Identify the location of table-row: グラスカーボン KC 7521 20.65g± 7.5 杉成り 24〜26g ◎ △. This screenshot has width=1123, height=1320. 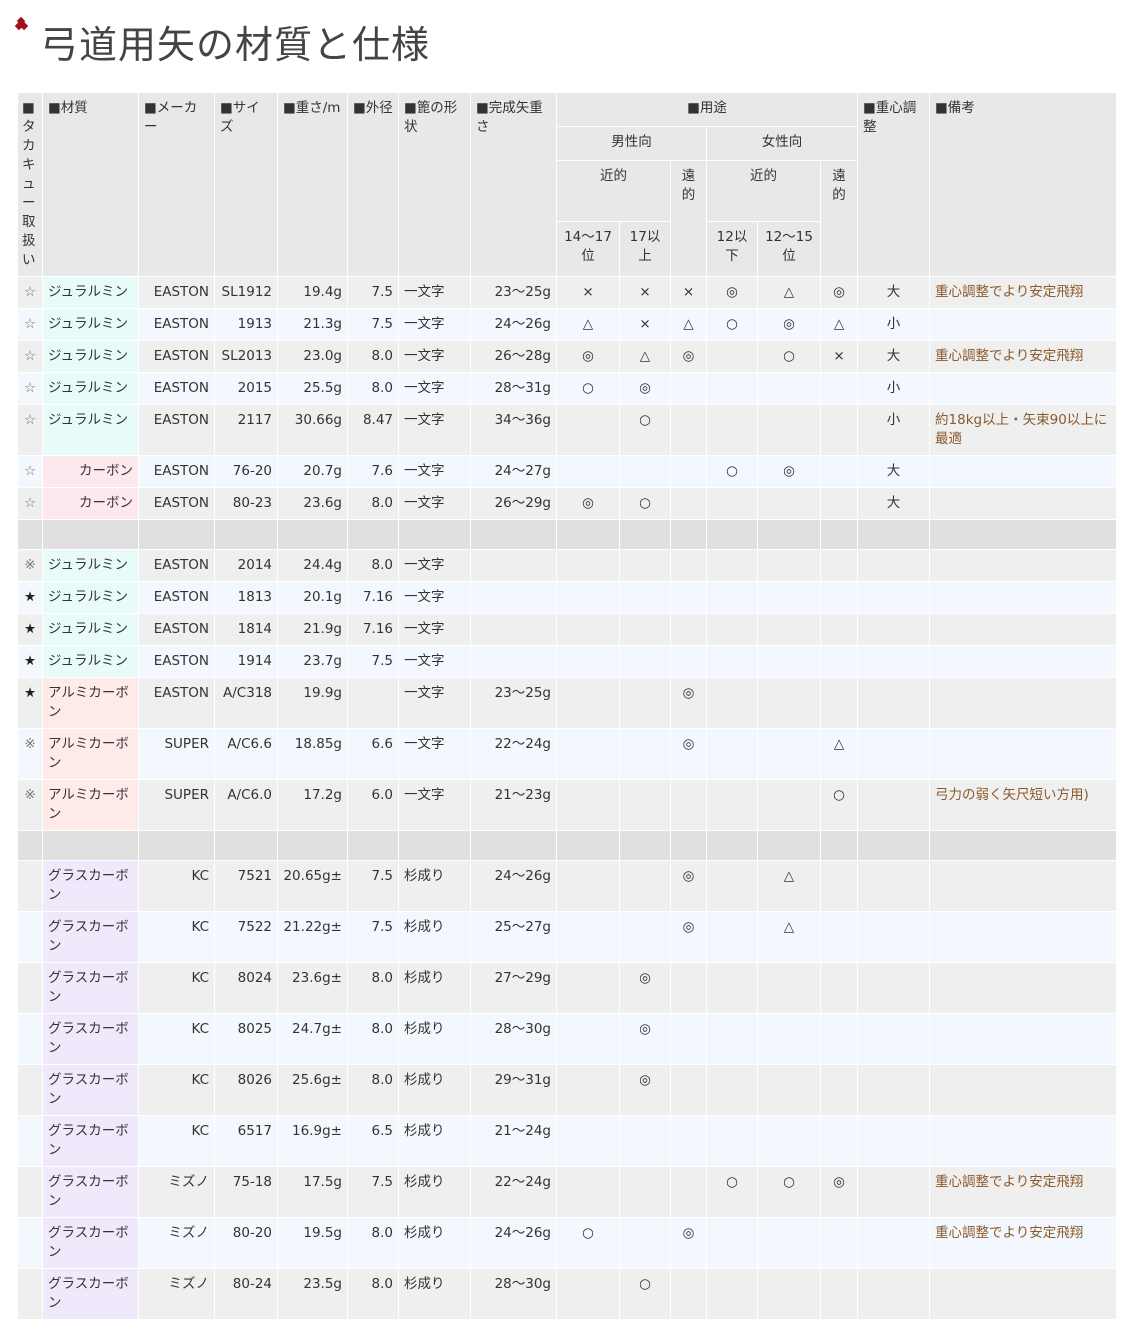
(567, 886).